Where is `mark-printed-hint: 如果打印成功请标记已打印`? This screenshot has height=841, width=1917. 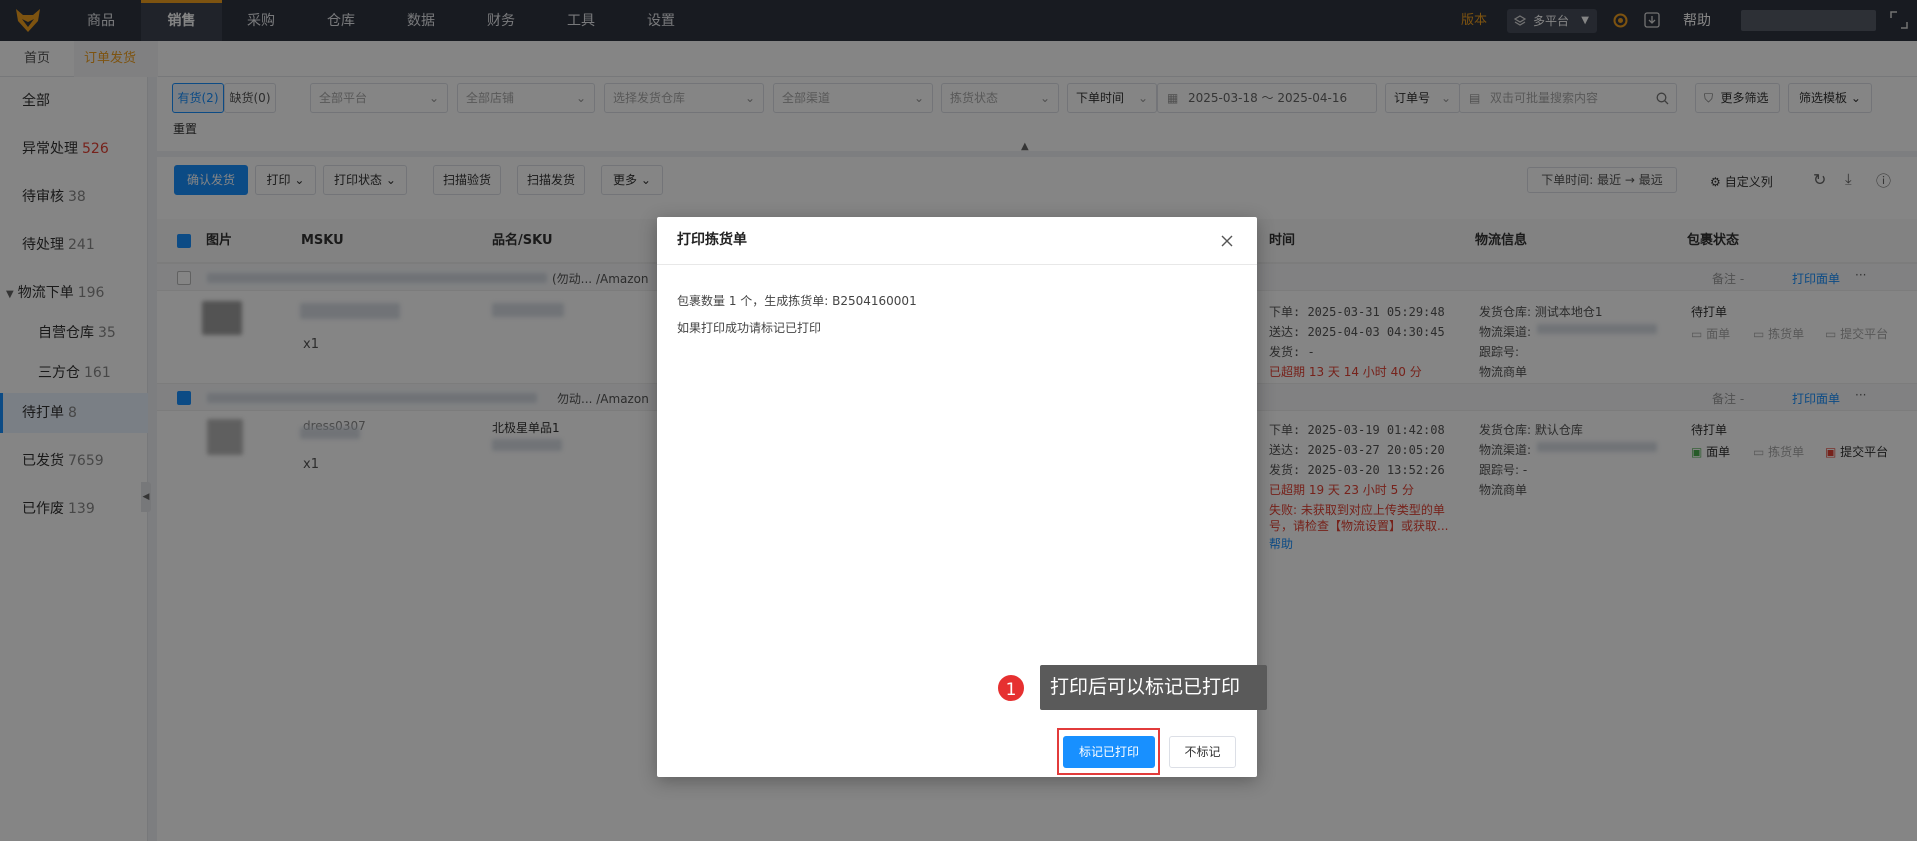
mark-printed-hint: 如果打印成功请标记已打印 is located at coordinates (749, 328).